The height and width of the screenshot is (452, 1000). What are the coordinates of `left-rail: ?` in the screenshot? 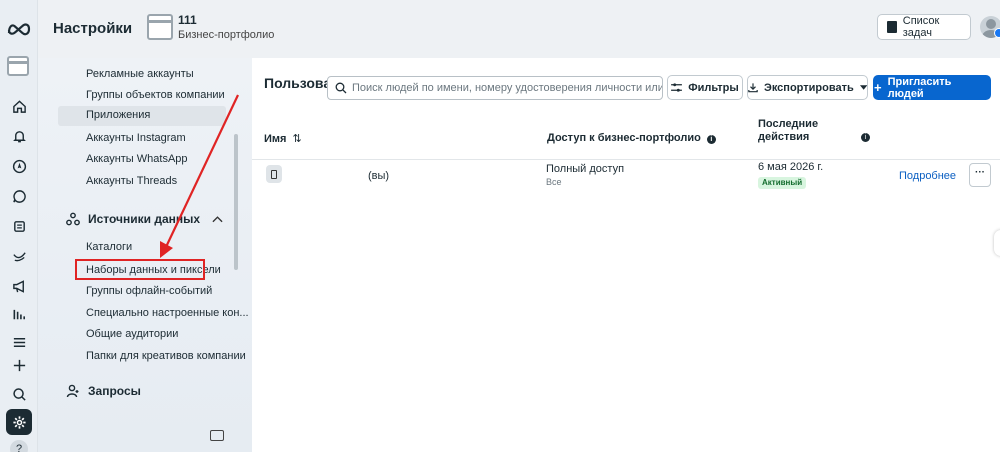 It's located at (19, 226).